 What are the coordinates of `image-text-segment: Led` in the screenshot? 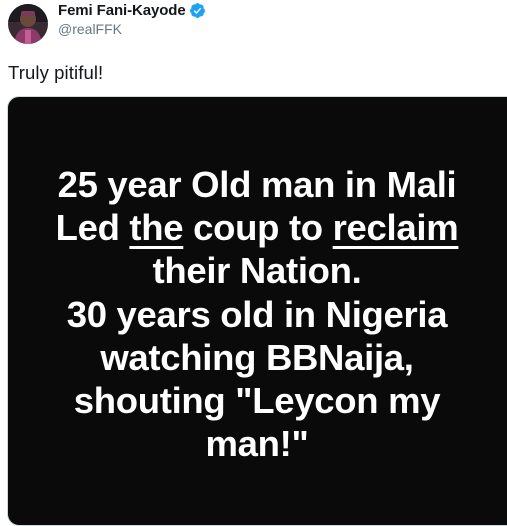 It's located at (92, 228).